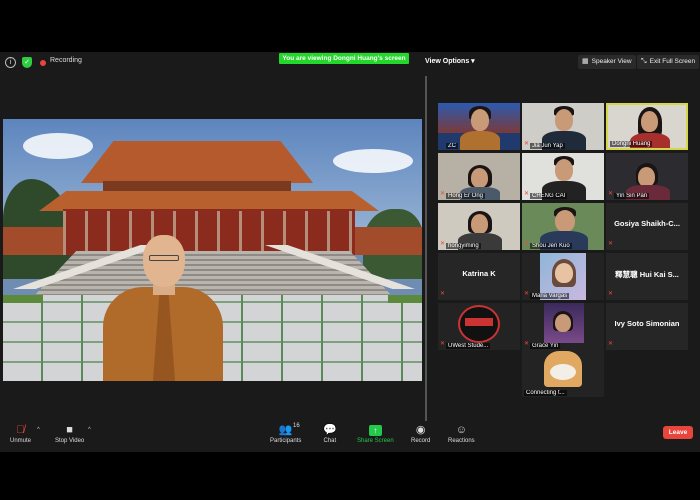 The image size is (700, 500). I want to click on chat-button: 💬 Chat, so click(330, 433).